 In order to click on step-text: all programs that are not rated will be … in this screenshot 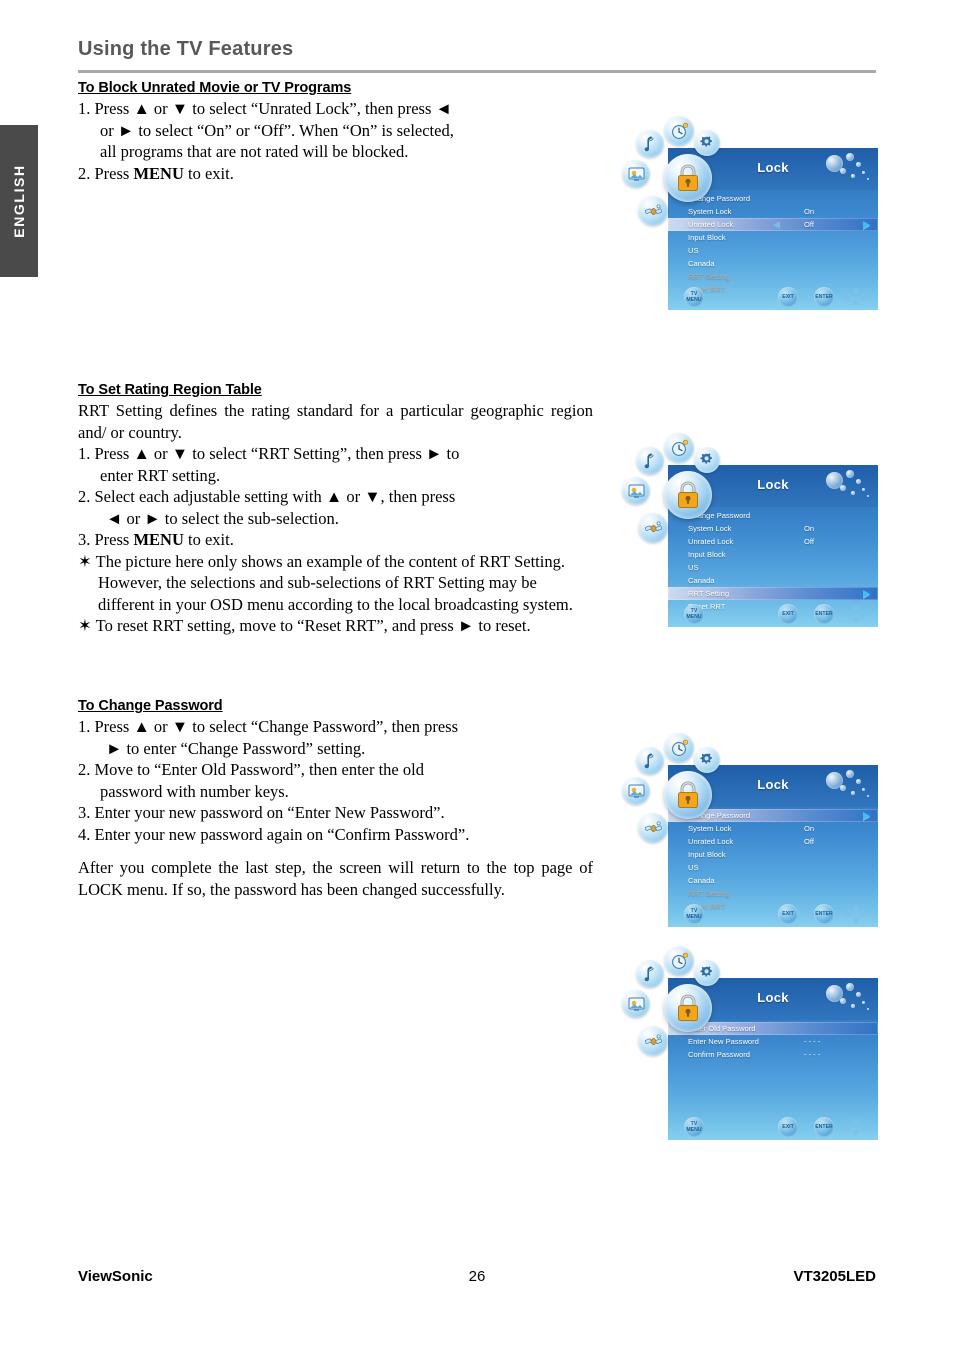, I will do `click(254, 151)`.